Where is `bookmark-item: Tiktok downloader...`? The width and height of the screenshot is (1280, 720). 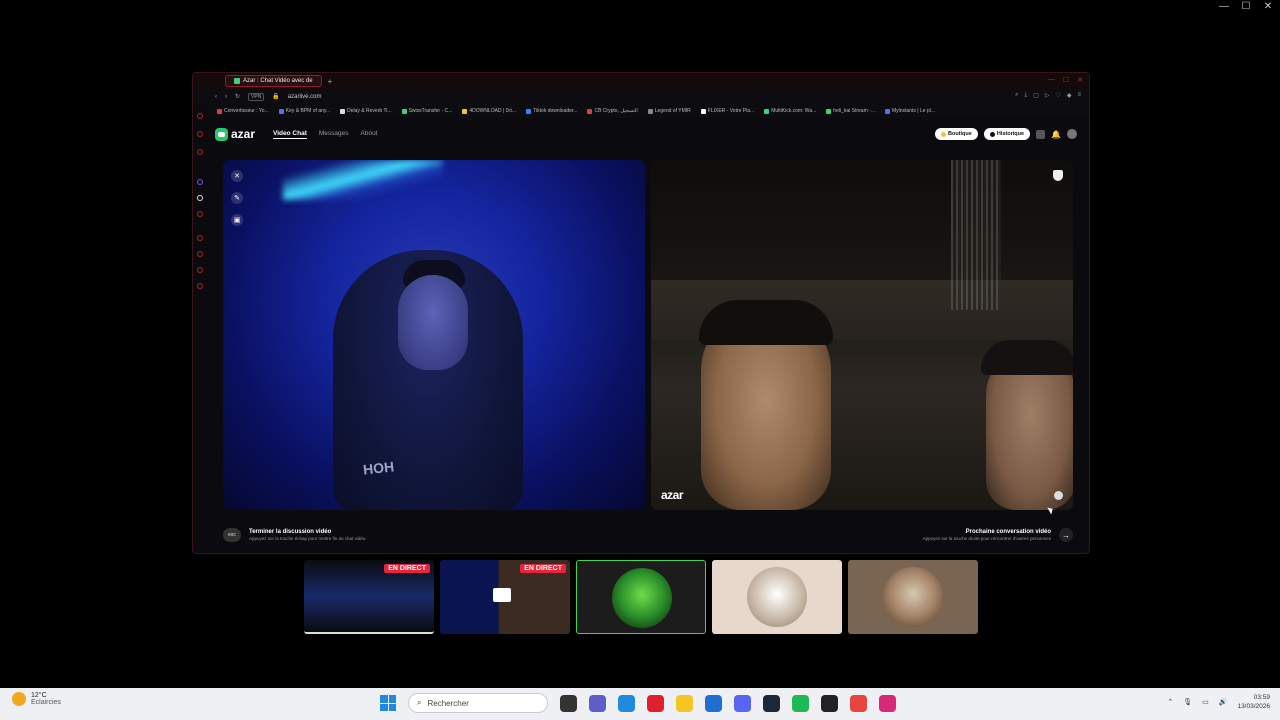
bookmark-item: Tiktok downloader... is located at coordinates (551, 111).